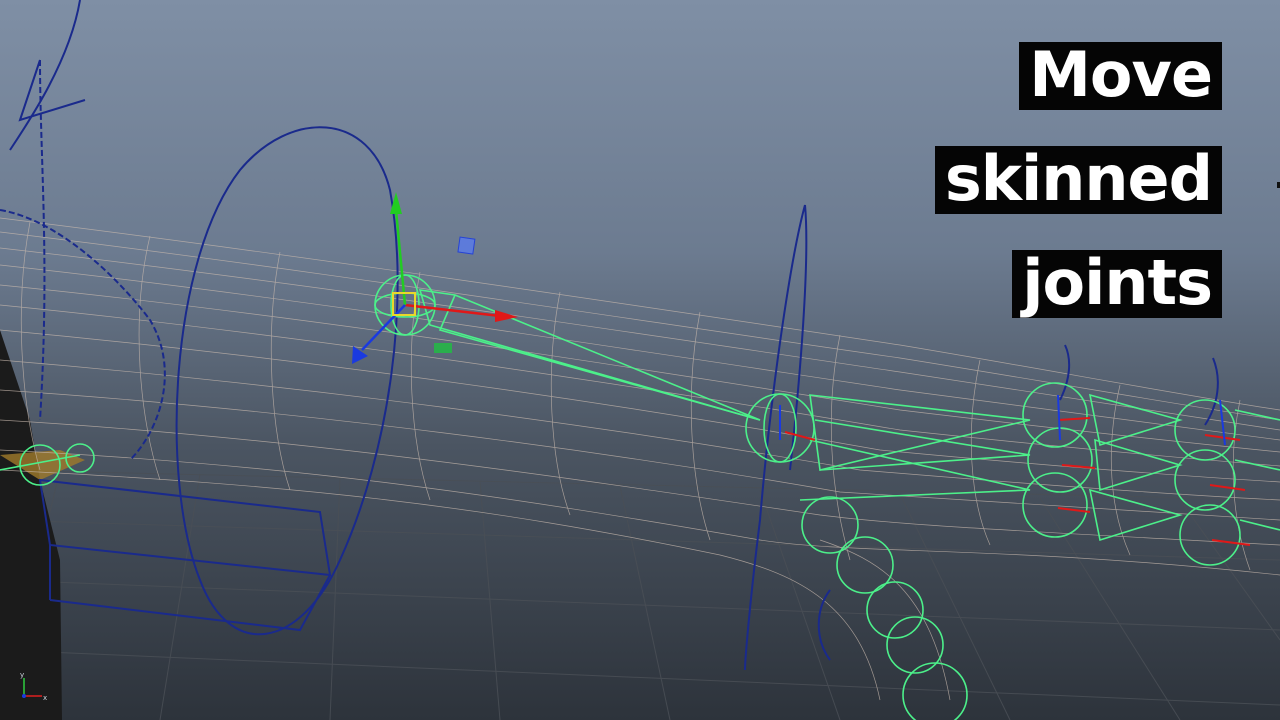  Describe the element at coordinates (1078, 180) in the screenshot. I see `overlay-title-line-2: skinned` at that location.